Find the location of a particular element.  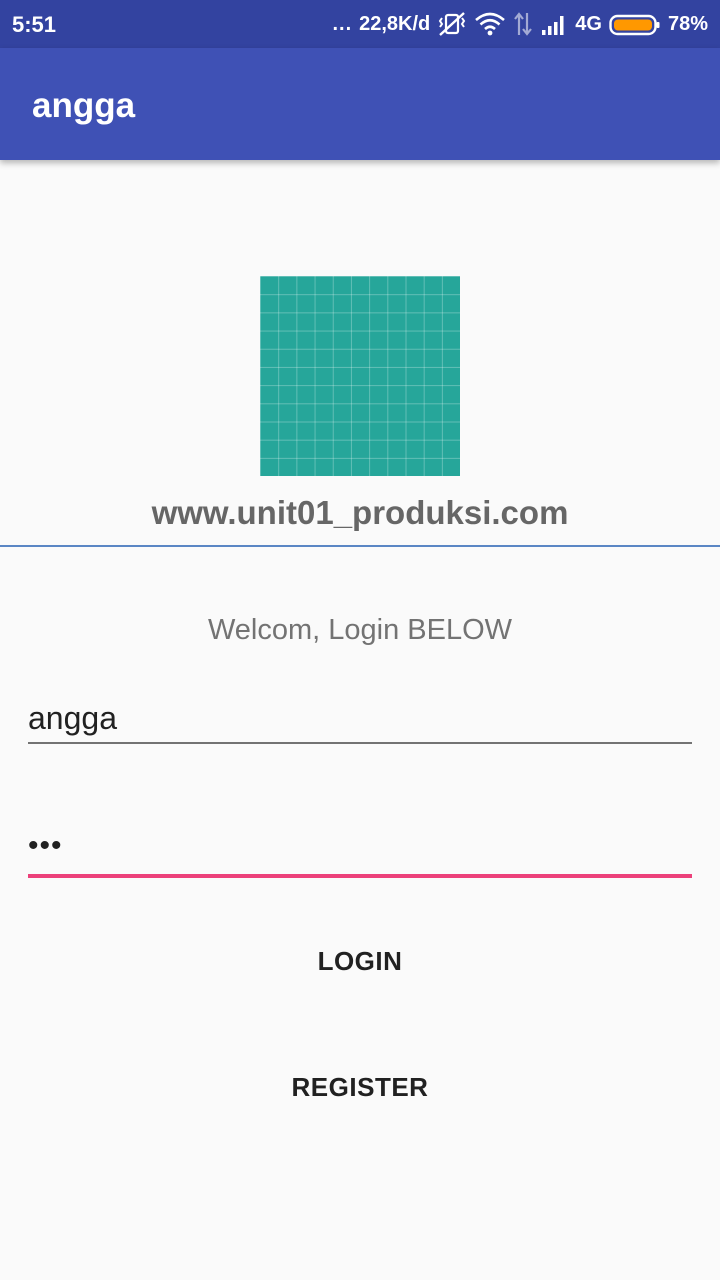

status-bar: 5:51 ... 22,8K/d 4G 78% is located at coordinates (360, 24).